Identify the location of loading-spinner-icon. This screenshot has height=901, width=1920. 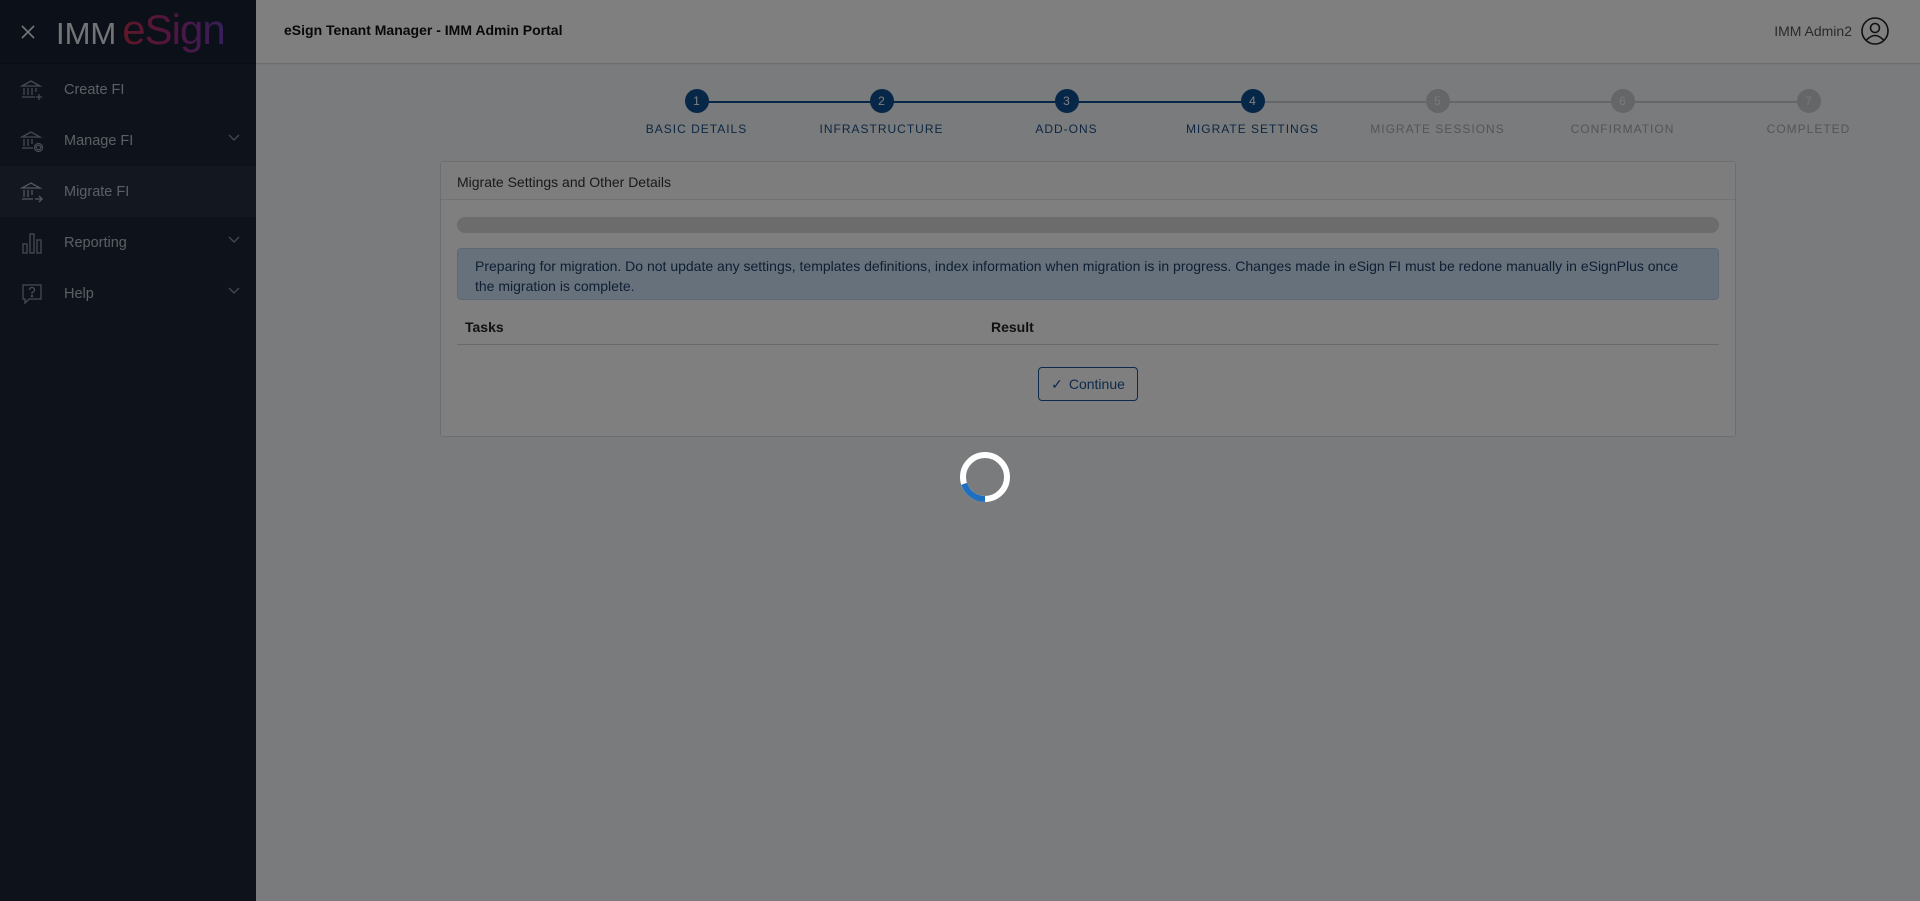
(985, 477).